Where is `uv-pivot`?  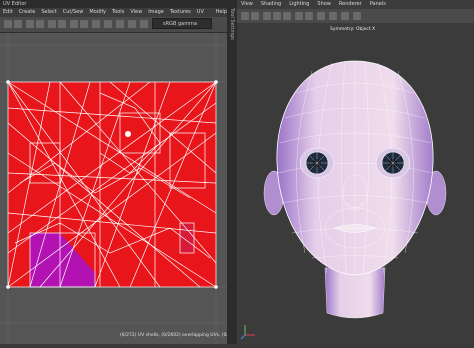
uv-pivot is located at coordinates (128, 134).